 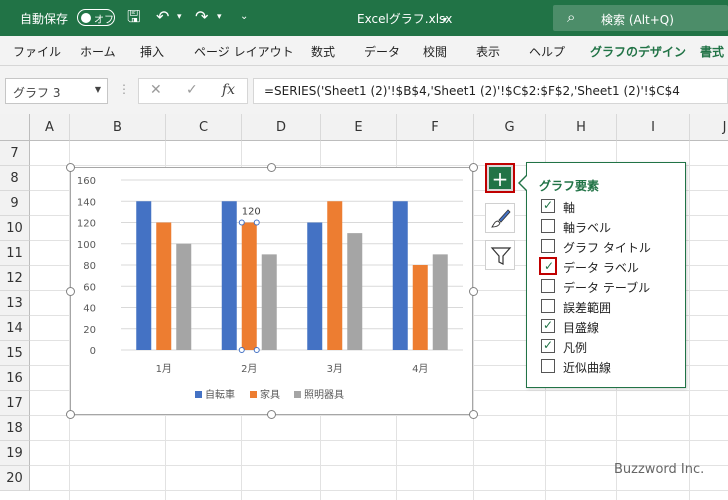 I want to click on grip-icon: ⋮, so click(x=124, y=89).